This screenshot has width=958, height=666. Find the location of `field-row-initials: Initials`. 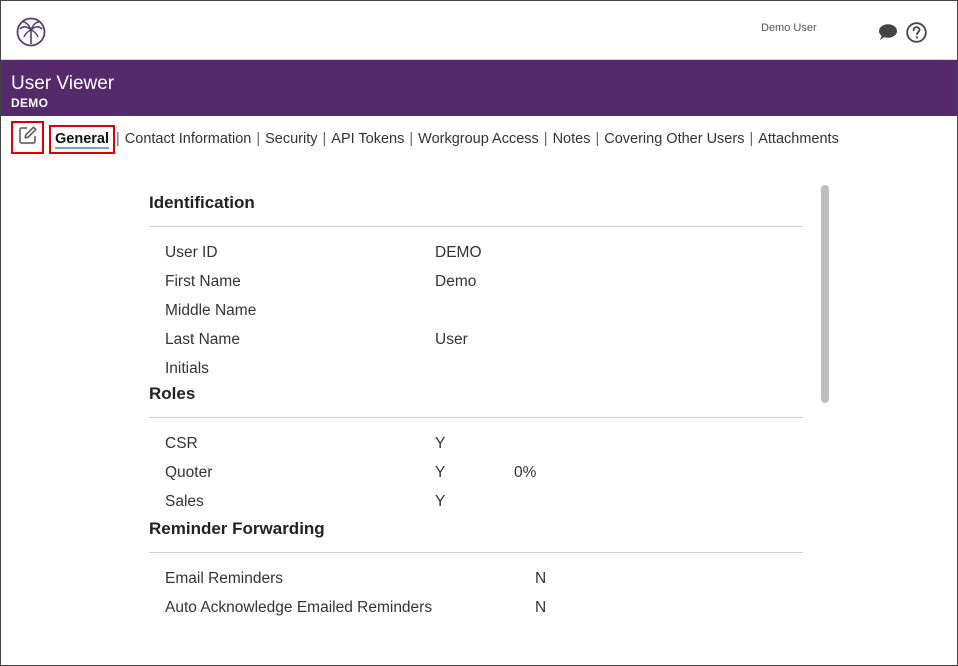

field-row-initials: Initials is located at coordinates (476, 369).